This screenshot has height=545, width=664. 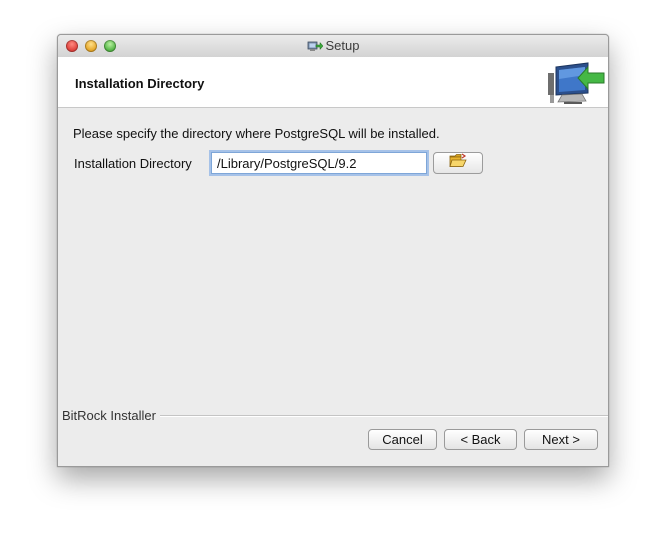 I want to click on cancel-button: Cancel, so click(x=402, y=439).